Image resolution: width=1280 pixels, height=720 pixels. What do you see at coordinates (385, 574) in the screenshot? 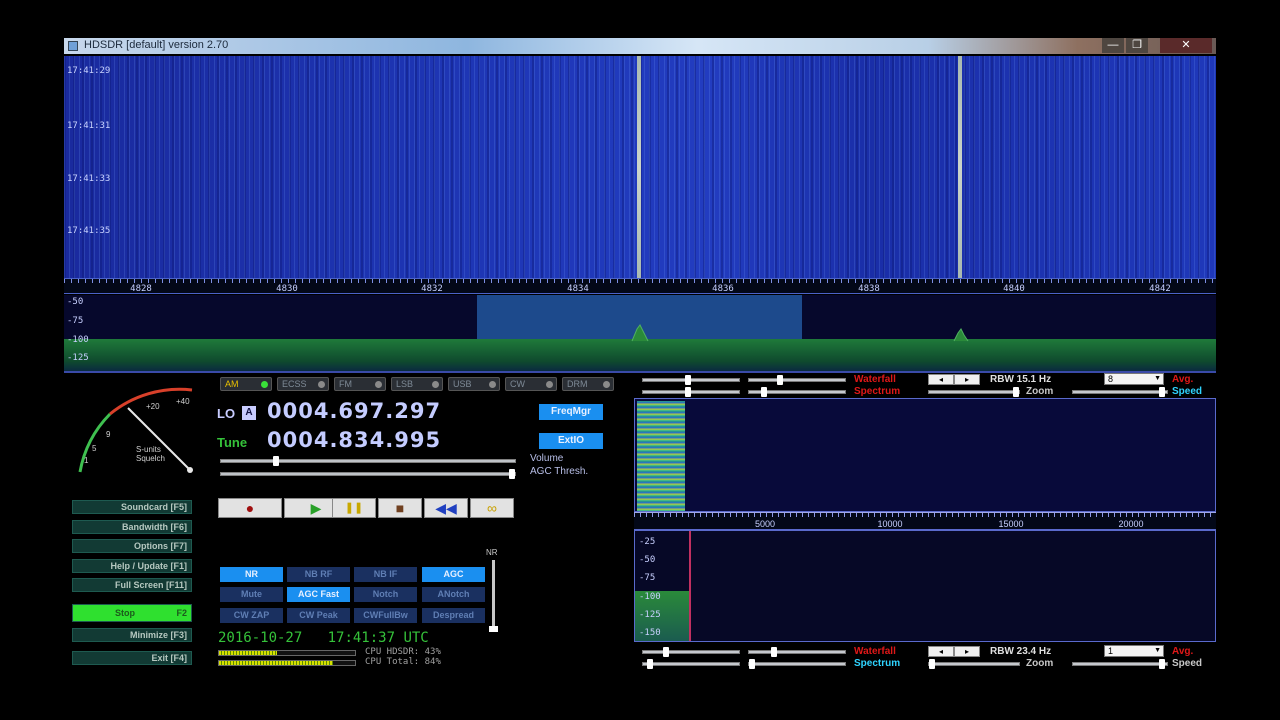
I see `nb-if-button: NB IF` at bounding box center [385, 574].